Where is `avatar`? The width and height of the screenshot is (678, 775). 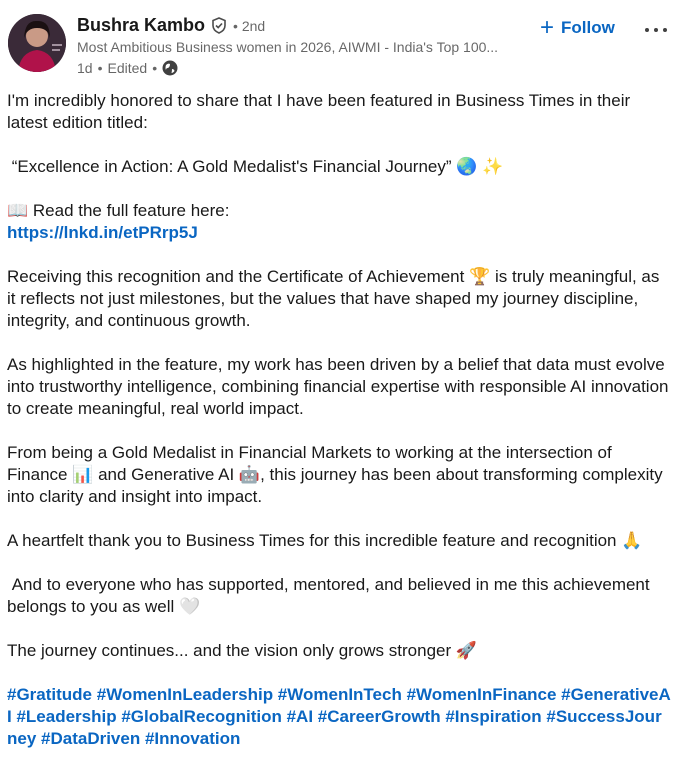
avatar is located at coordinates (37, 43).